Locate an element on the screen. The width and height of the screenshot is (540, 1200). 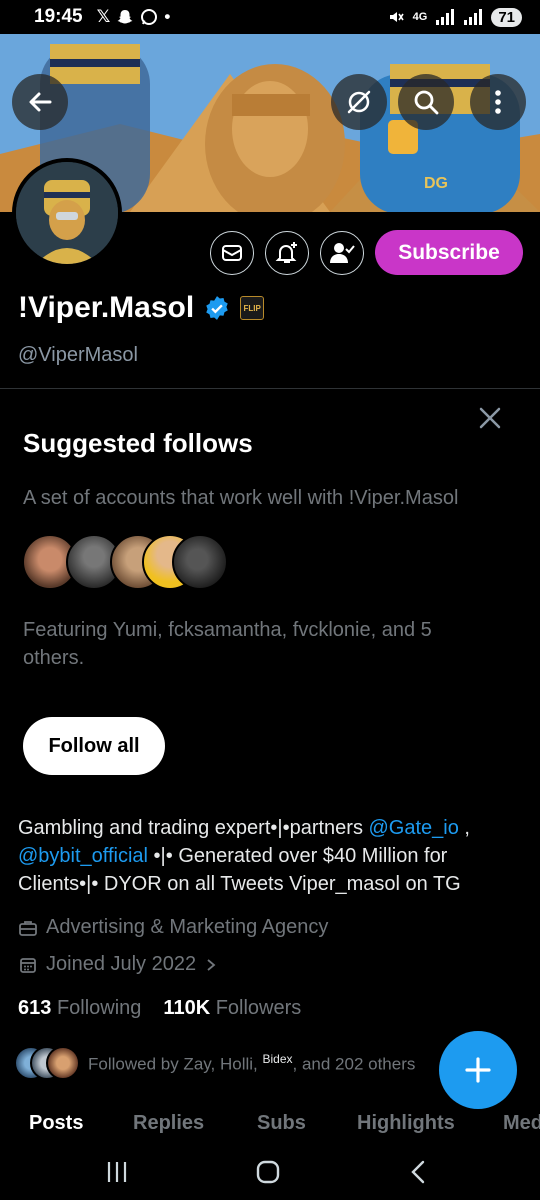
more-button is located at coordinates (498, 102).